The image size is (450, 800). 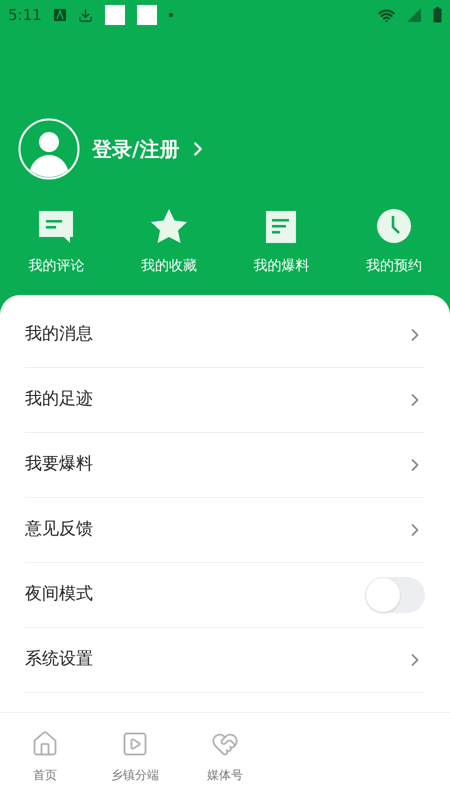 I want to click on menu-item: 我的足迹, so click(x=225, y=400).